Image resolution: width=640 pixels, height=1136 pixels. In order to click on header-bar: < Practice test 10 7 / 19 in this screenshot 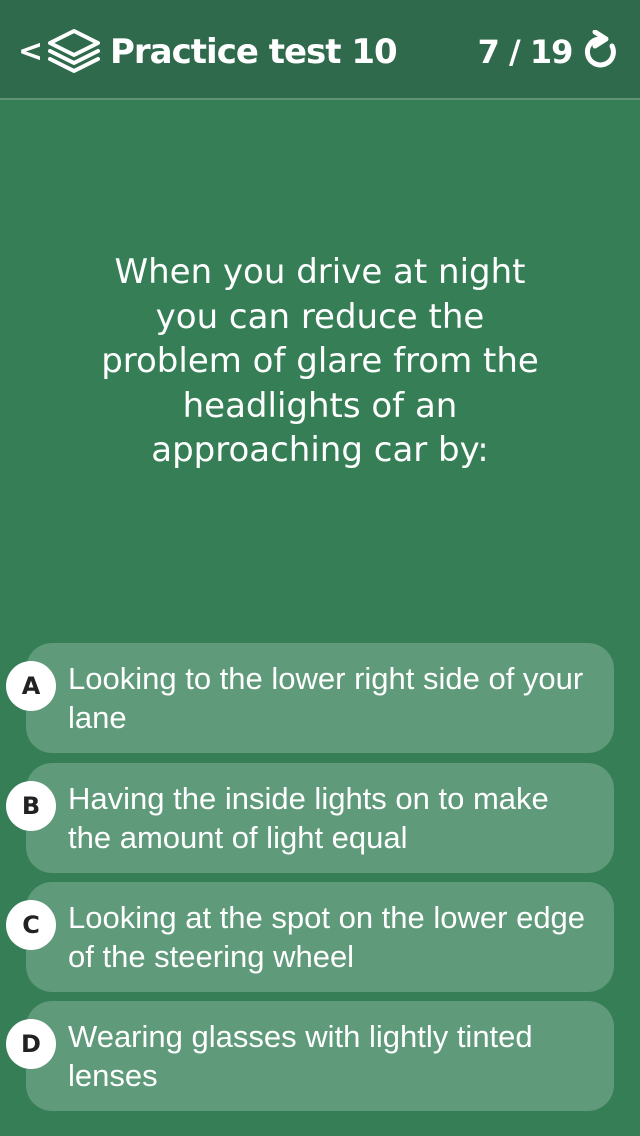, I will do `click(320, 50)`.